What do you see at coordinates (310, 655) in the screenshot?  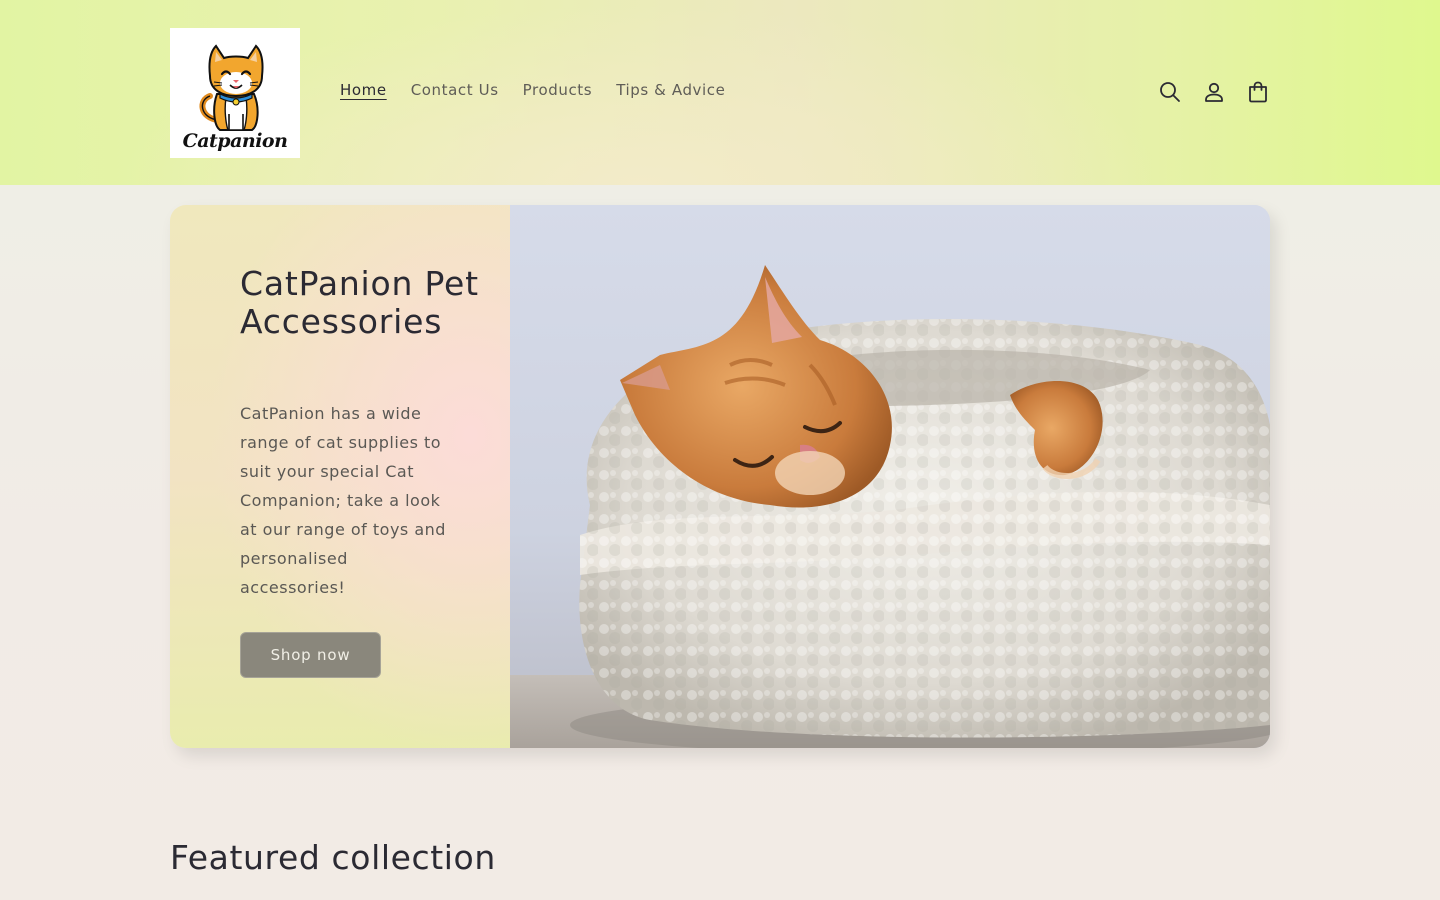 I see `shop-now-button: Shop now` at bounding box center [310, 655].